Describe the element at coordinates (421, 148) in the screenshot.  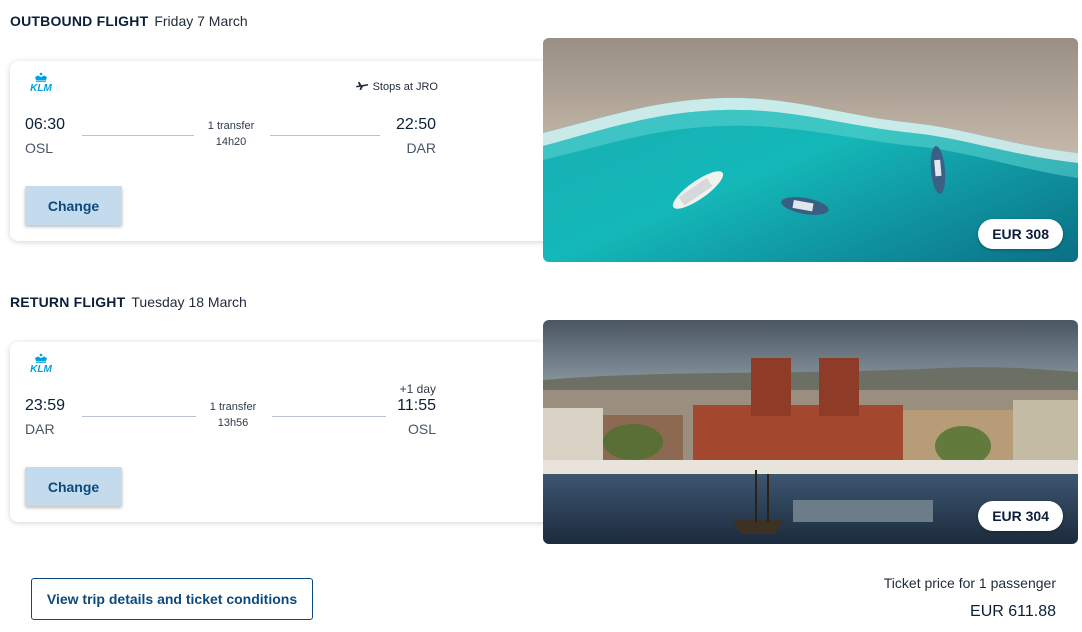
I see `arrival-airport: DAR` at that location.